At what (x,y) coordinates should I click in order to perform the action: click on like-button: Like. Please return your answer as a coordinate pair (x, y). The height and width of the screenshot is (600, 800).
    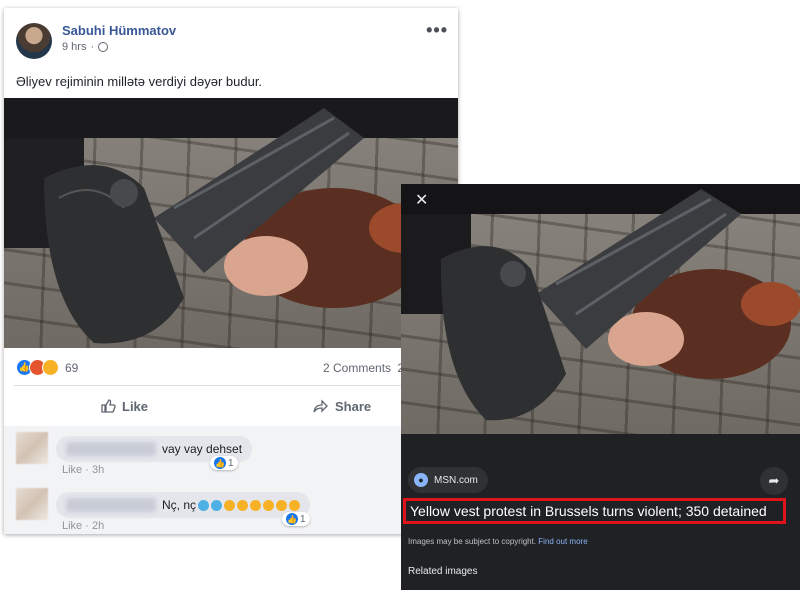
    Looking at the image, I should click on (124, 406).